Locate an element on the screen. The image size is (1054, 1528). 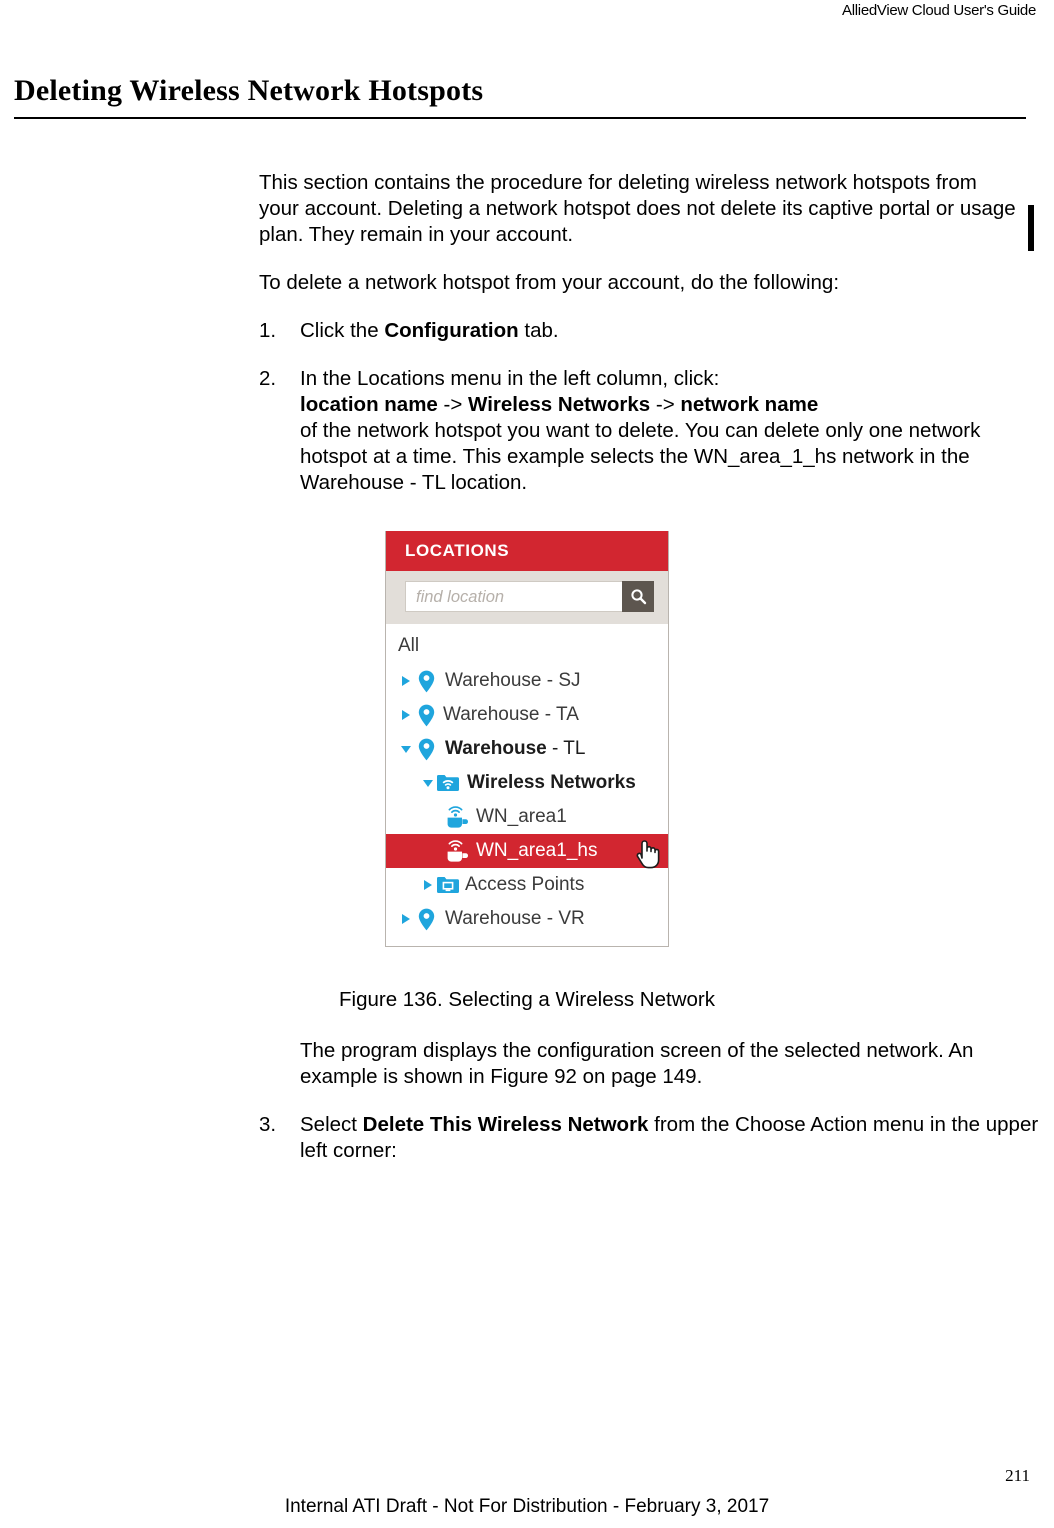
tree-item-warehouse-tl: Warehouse - TL is located at coordinates (527, 749).